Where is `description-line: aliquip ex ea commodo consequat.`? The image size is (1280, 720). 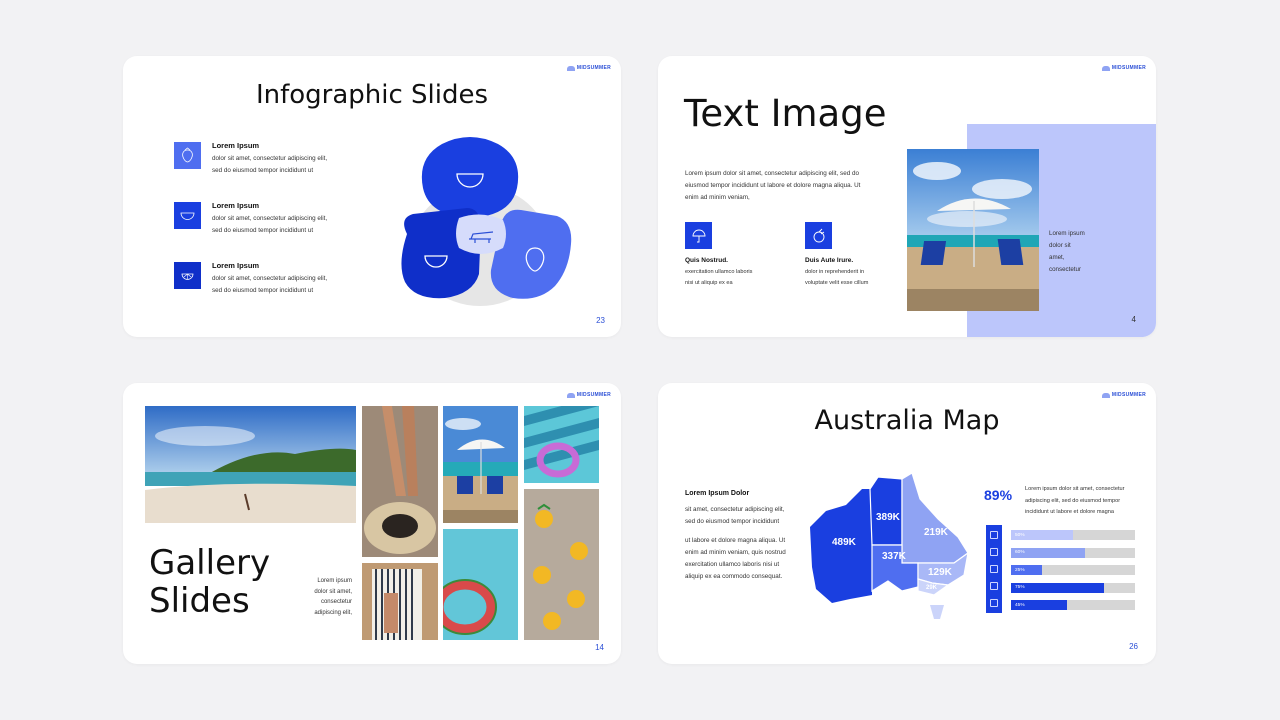
description-line: aliquip ex ea commodo consequat. is located at coordinates (734, 576).